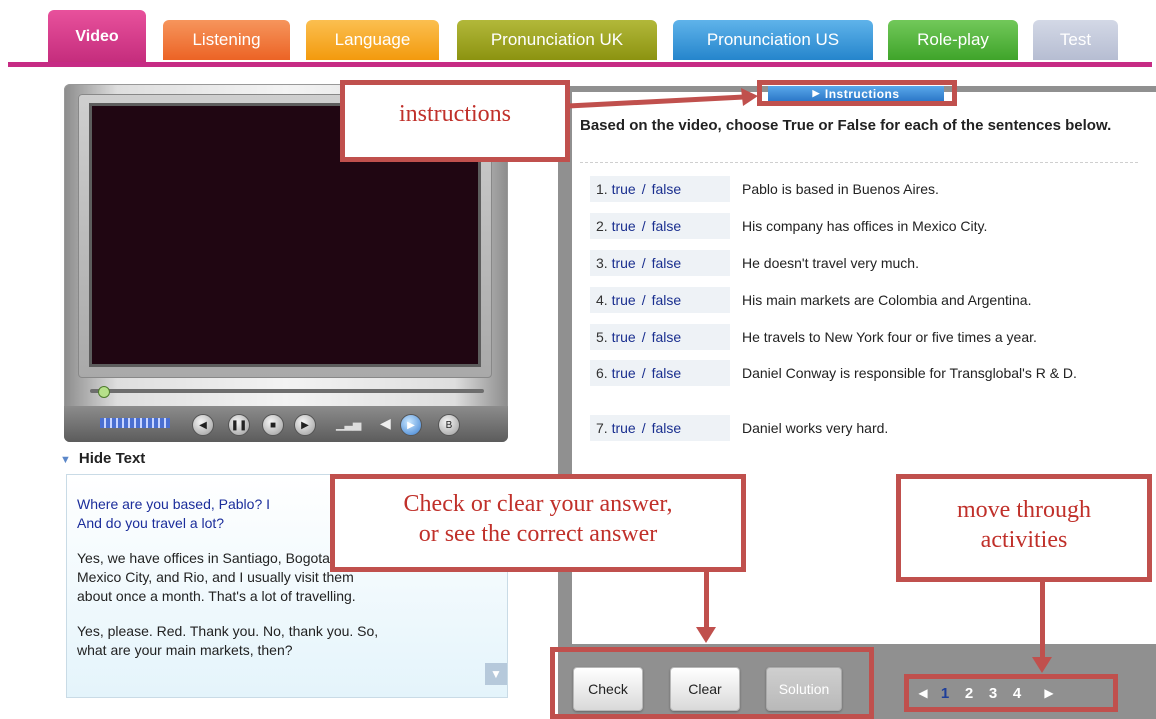  Describe the element at coordinates (602, 226) in the screenshot. I see `question-number: 2.` at that location.